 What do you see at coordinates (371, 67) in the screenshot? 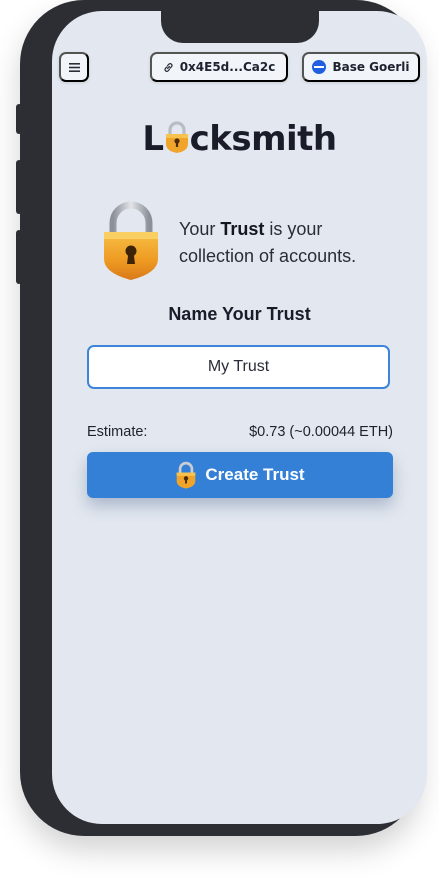
I see `network-name: Base Goerli` at bounding box center [371, 67].